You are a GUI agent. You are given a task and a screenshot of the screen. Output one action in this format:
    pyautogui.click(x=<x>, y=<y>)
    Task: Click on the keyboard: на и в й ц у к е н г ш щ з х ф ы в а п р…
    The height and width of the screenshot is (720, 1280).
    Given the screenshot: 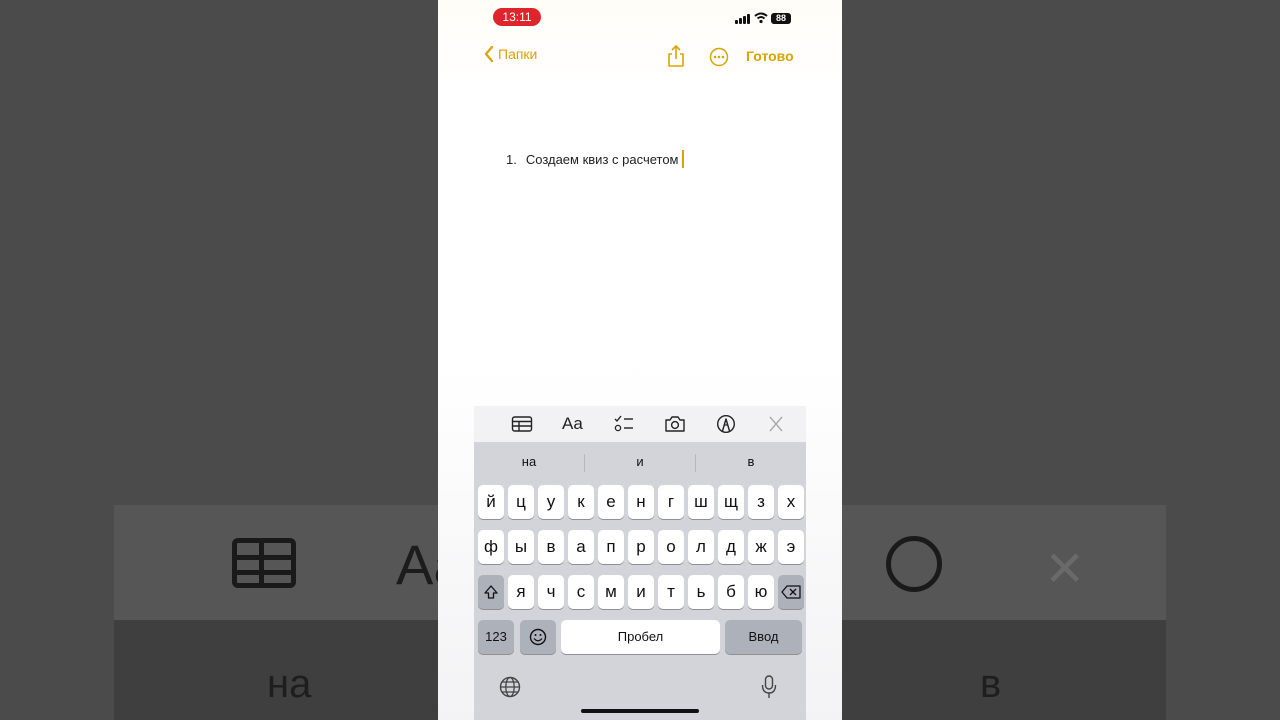 What is the action you would take?
    pyautogui.click(x=640, y=581)
    